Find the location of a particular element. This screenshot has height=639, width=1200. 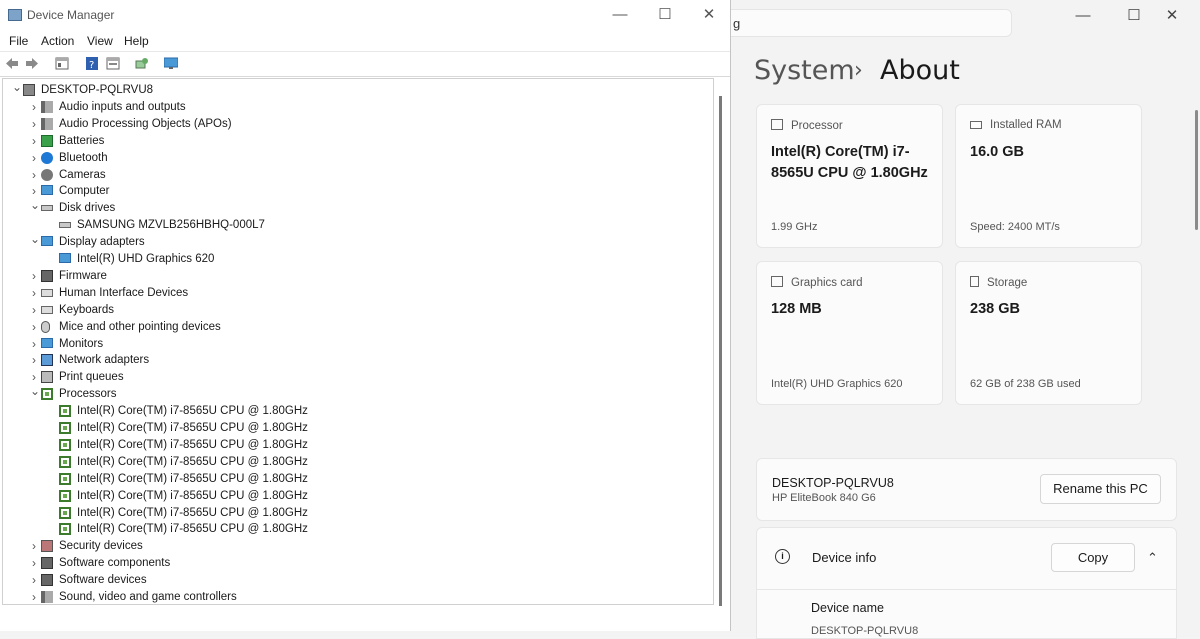

printer-icon is located at coordinates (47, 377).